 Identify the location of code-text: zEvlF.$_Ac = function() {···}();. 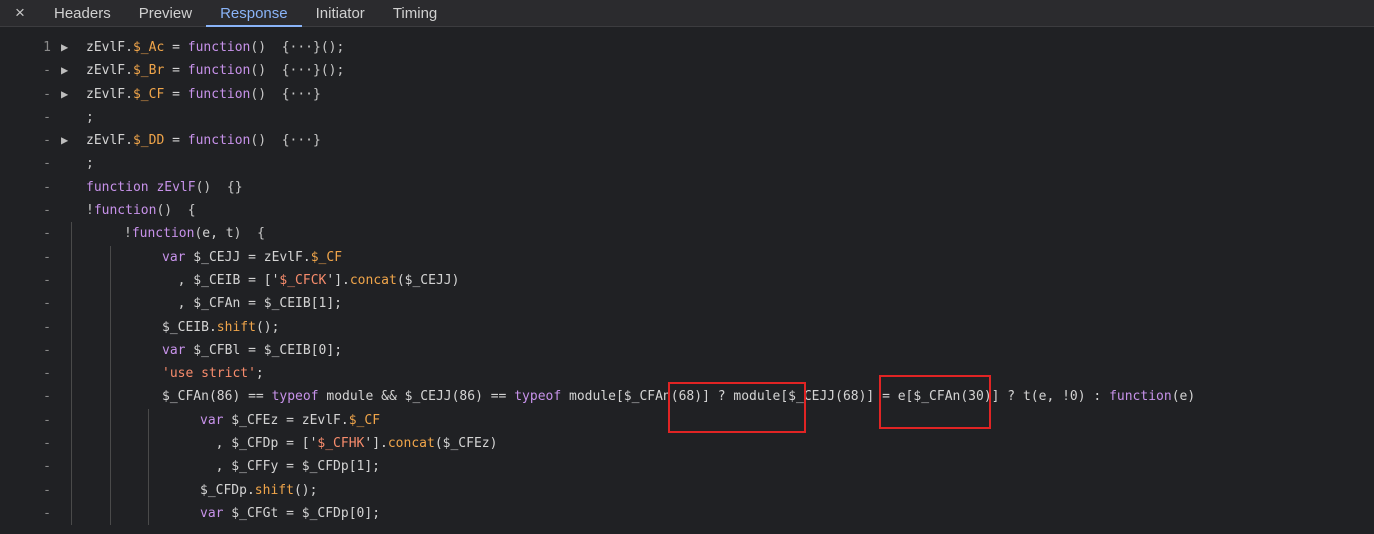
(215, 47).